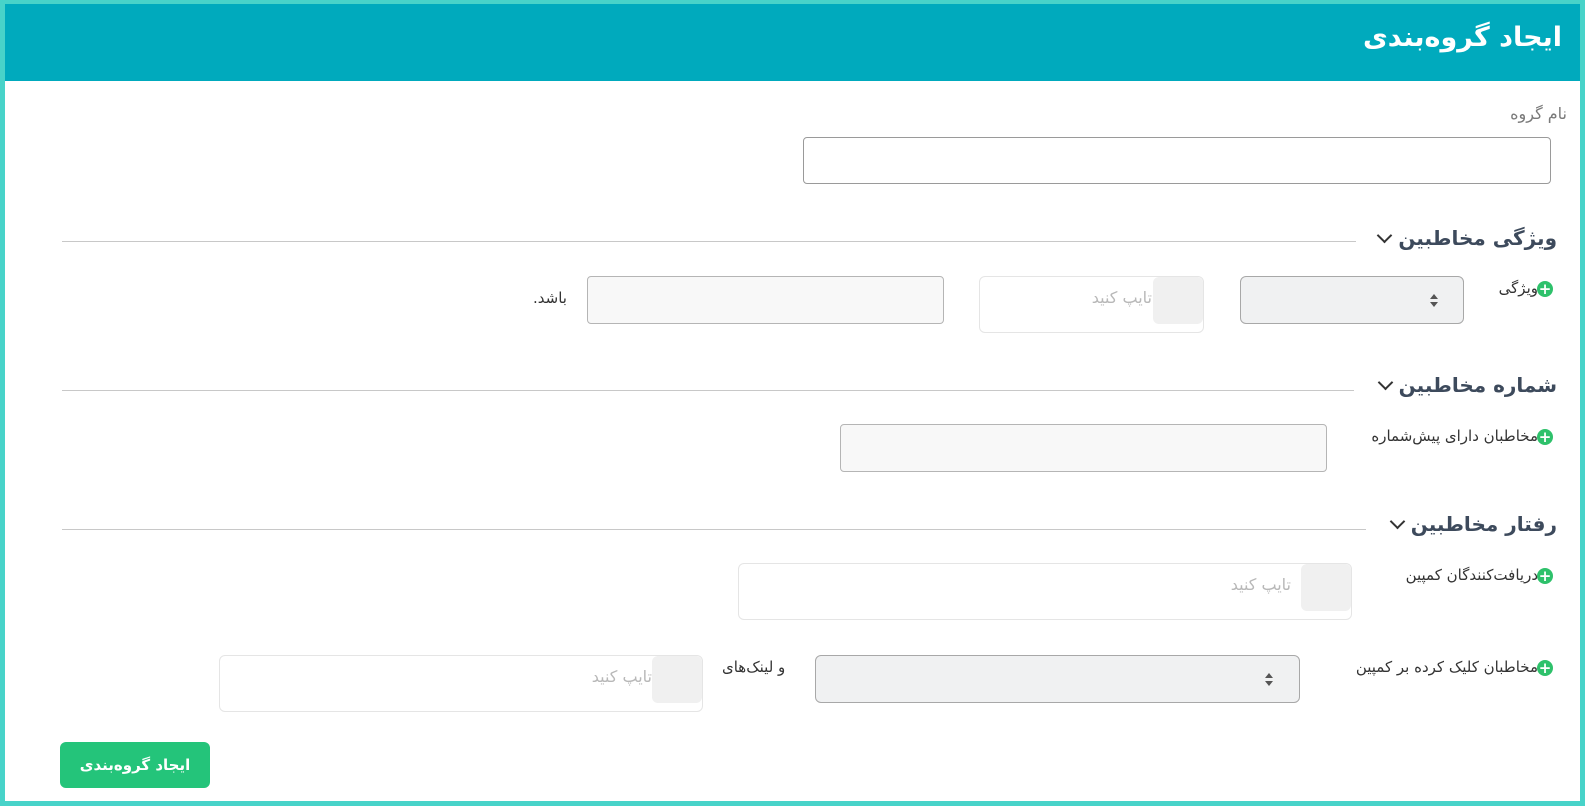  Describe the element at coordinates (765, 300) in the screenshot. I see `feature-value-input` at that location.